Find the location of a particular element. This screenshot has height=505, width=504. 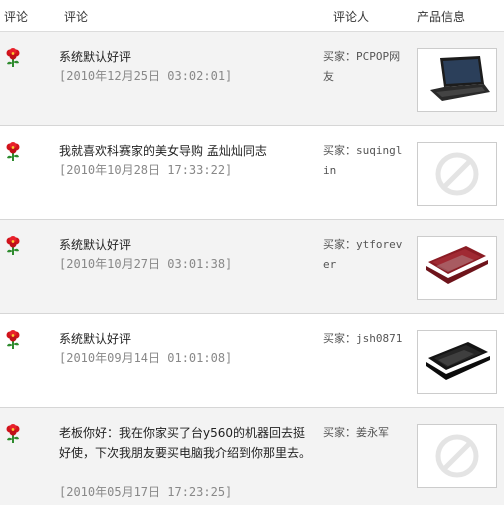

laptop-red-icon is located at coordinates (457, 265).